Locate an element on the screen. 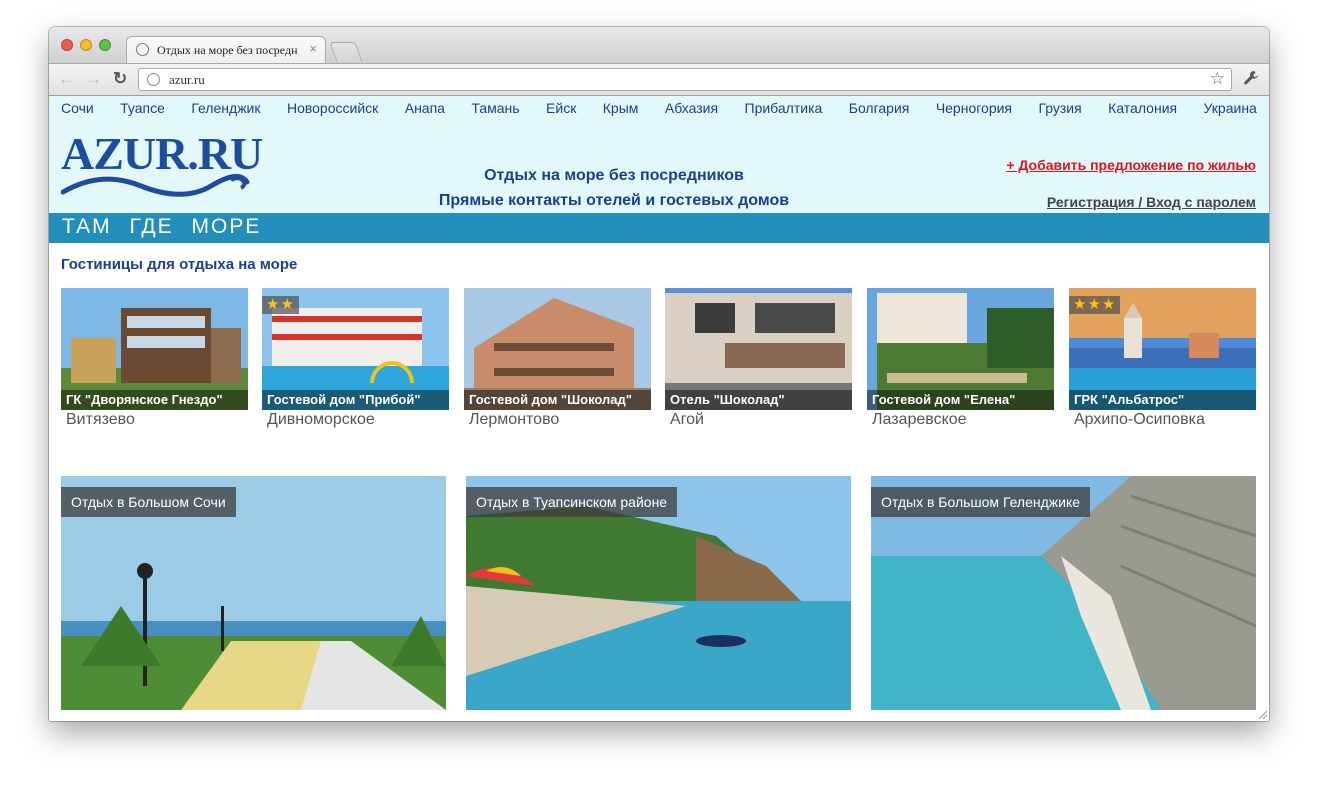 This screenshot has height=793, width=1318. hotel-name: Отель "Шоколад" is located at coordinates (758, 400).